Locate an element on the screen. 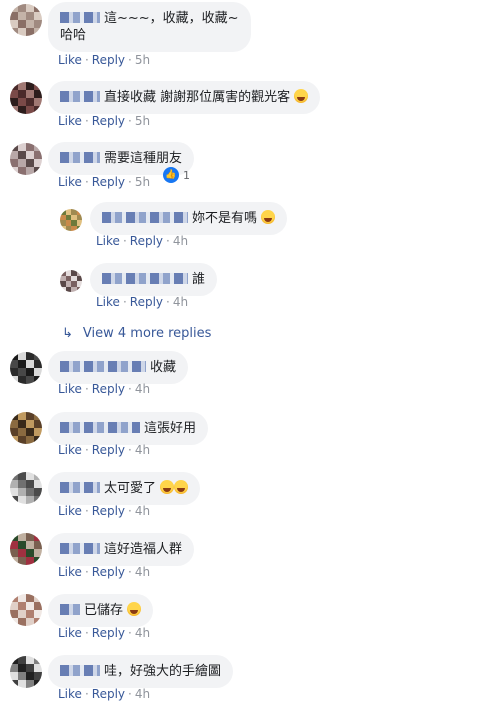 This screenshot has height=706, width=493. comment-text: 這~~~，收藏，收藏~ is located at coordinates (171, 18).